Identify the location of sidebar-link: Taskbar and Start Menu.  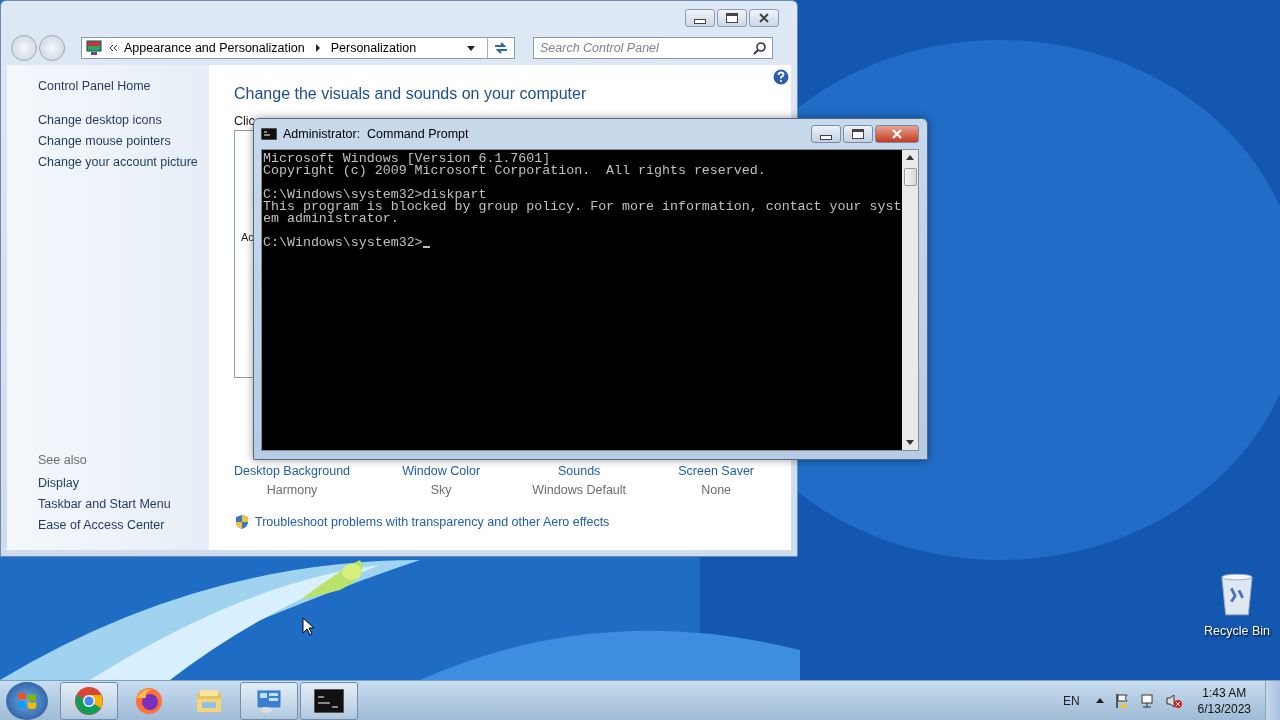
(104, 504).